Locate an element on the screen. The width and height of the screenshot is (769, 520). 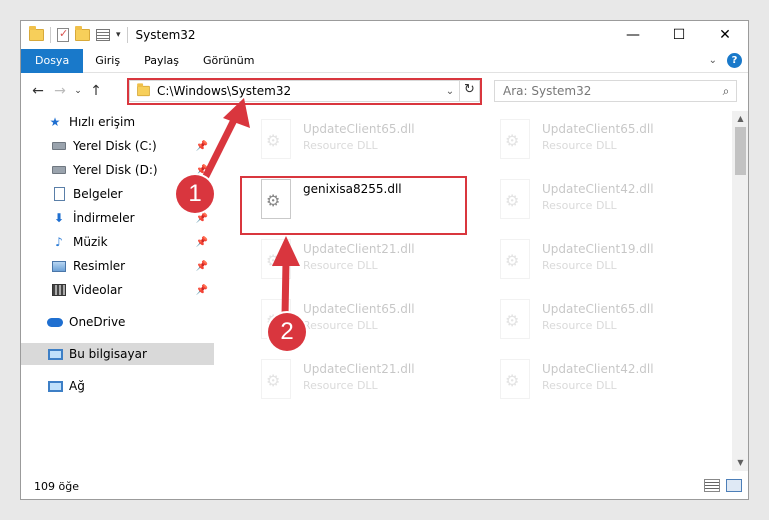
close-button: ✕ is located at coordinates (725, 35).